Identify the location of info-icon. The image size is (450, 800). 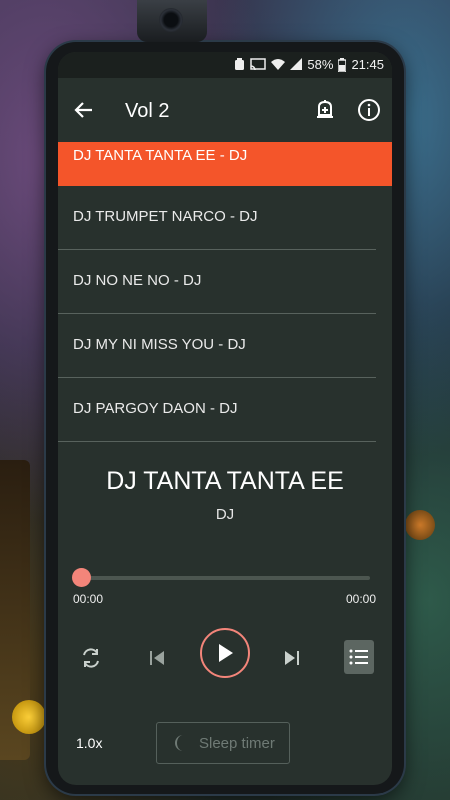
(369, 110).